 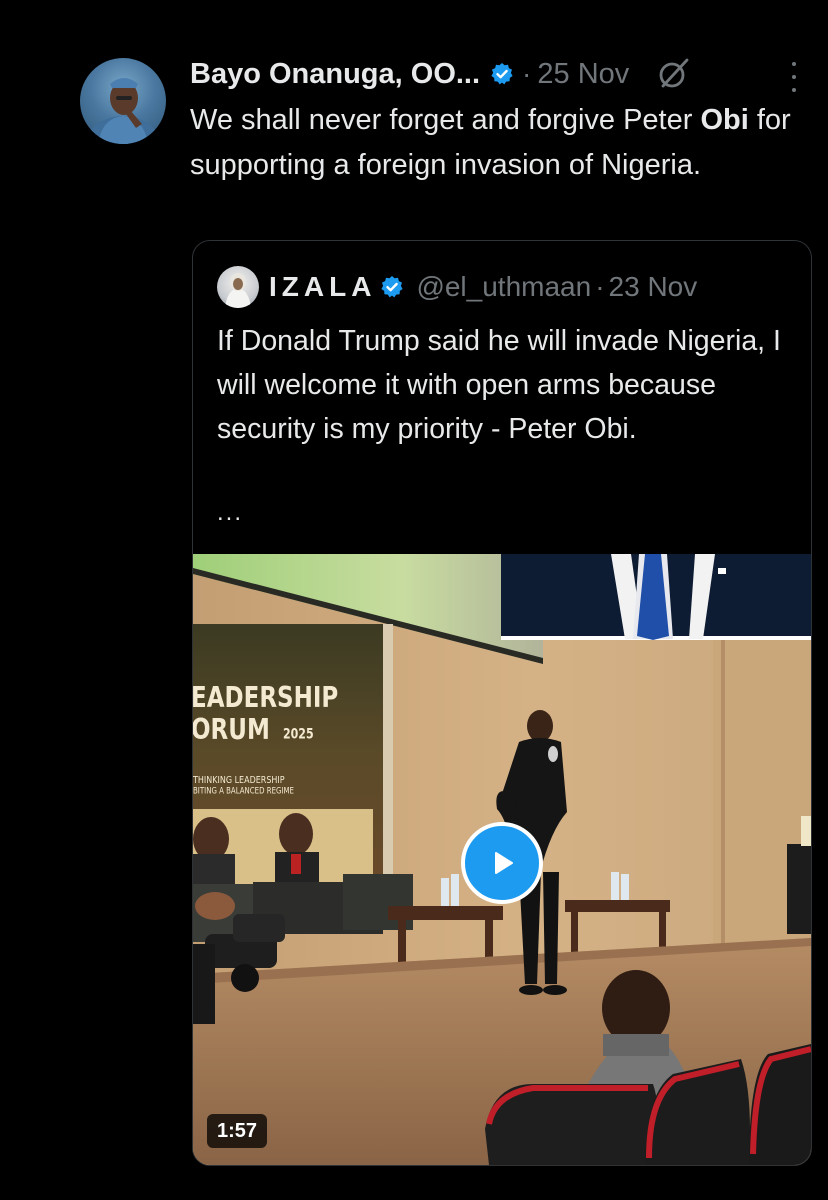 I want to click on banner-year: 2025, so click(x=298, y=734).